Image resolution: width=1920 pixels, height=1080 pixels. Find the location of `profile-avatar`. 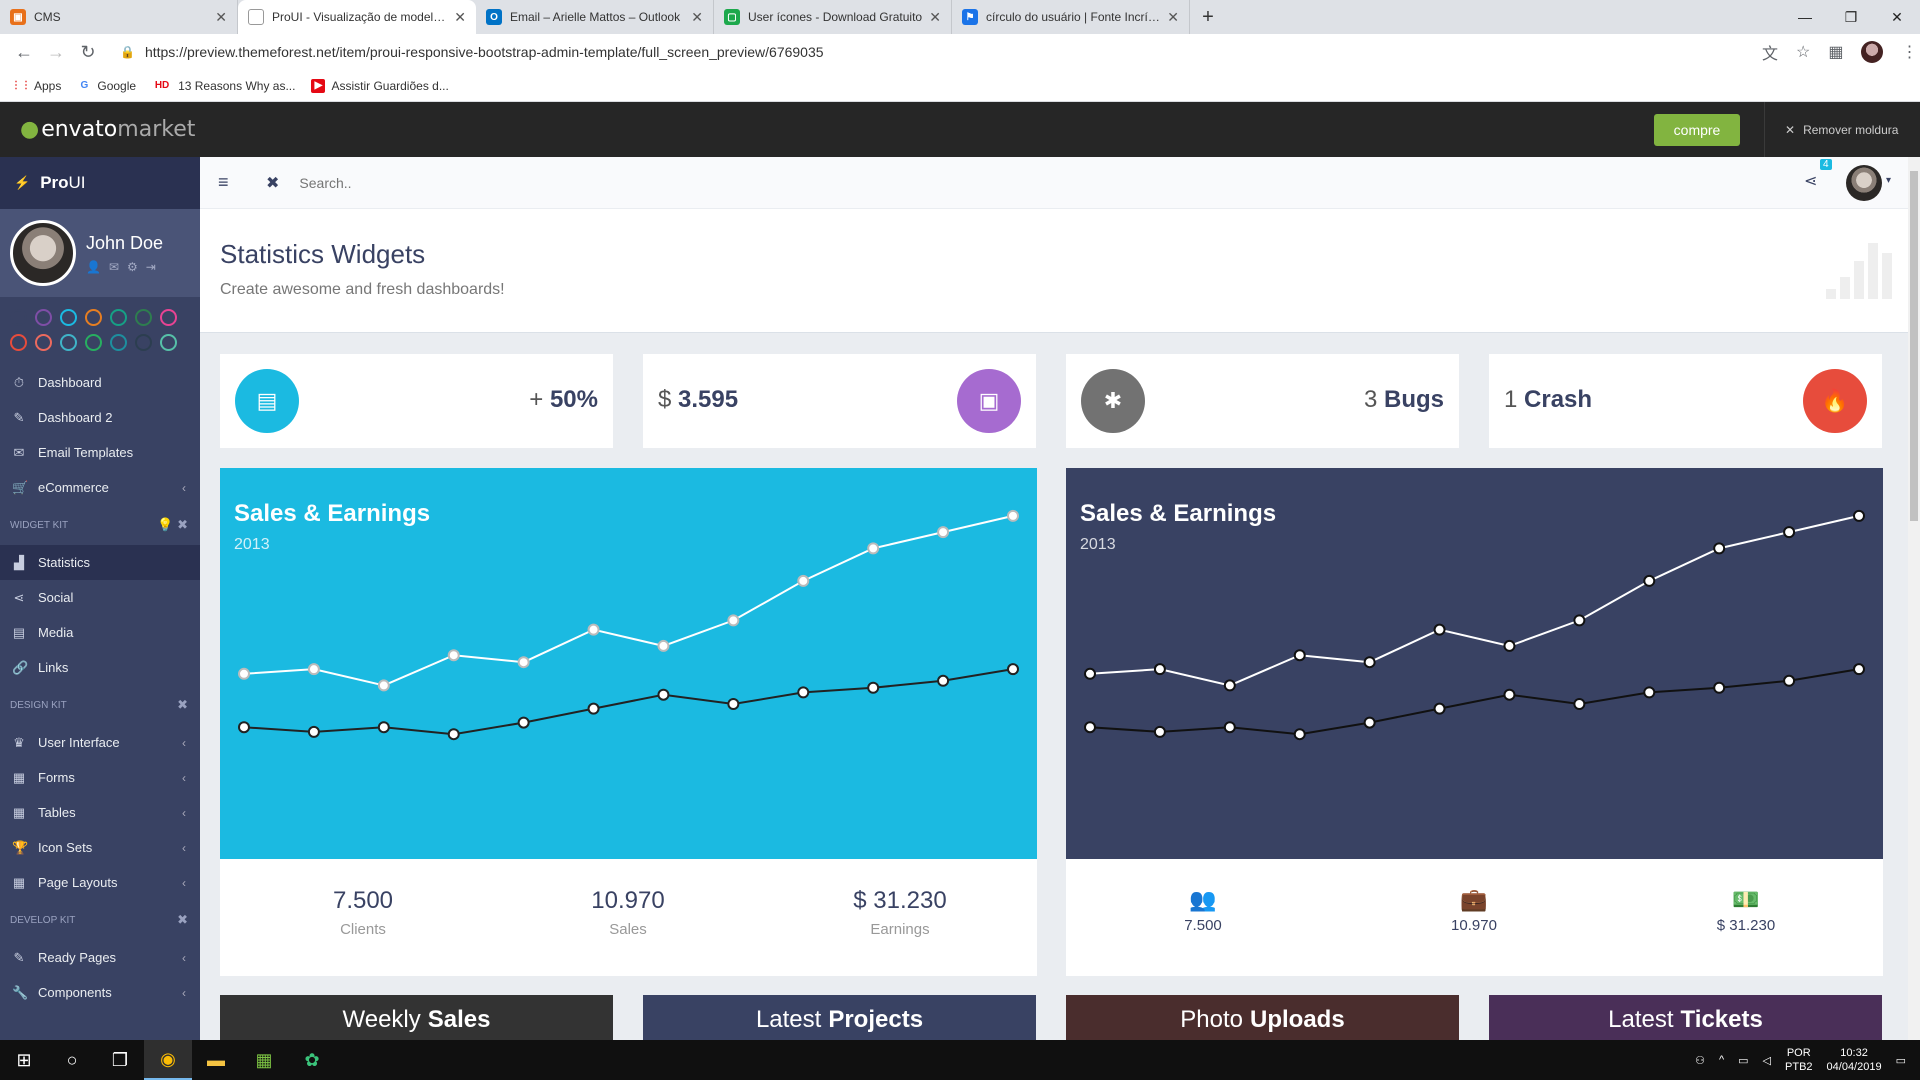

profile-avatar is located at coordinates (1872, 52).